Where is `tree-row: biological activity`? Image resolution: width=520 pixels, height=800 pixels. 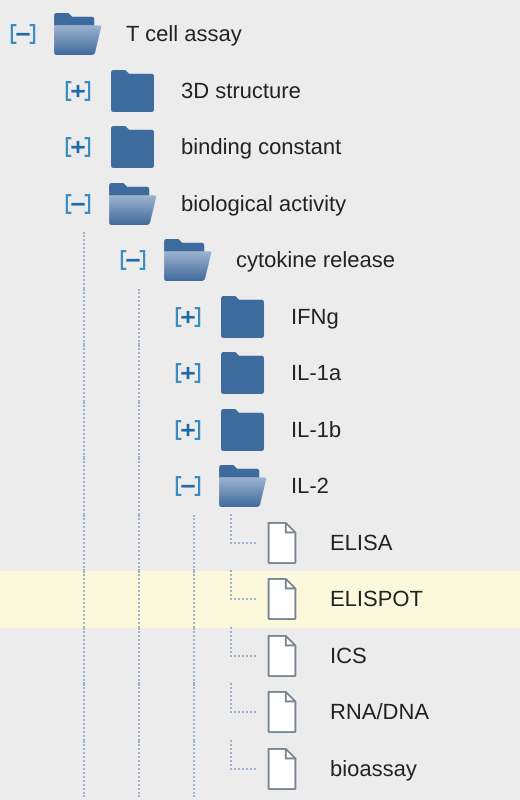
tree-row: biological activity is located at coordinates (260, 204).